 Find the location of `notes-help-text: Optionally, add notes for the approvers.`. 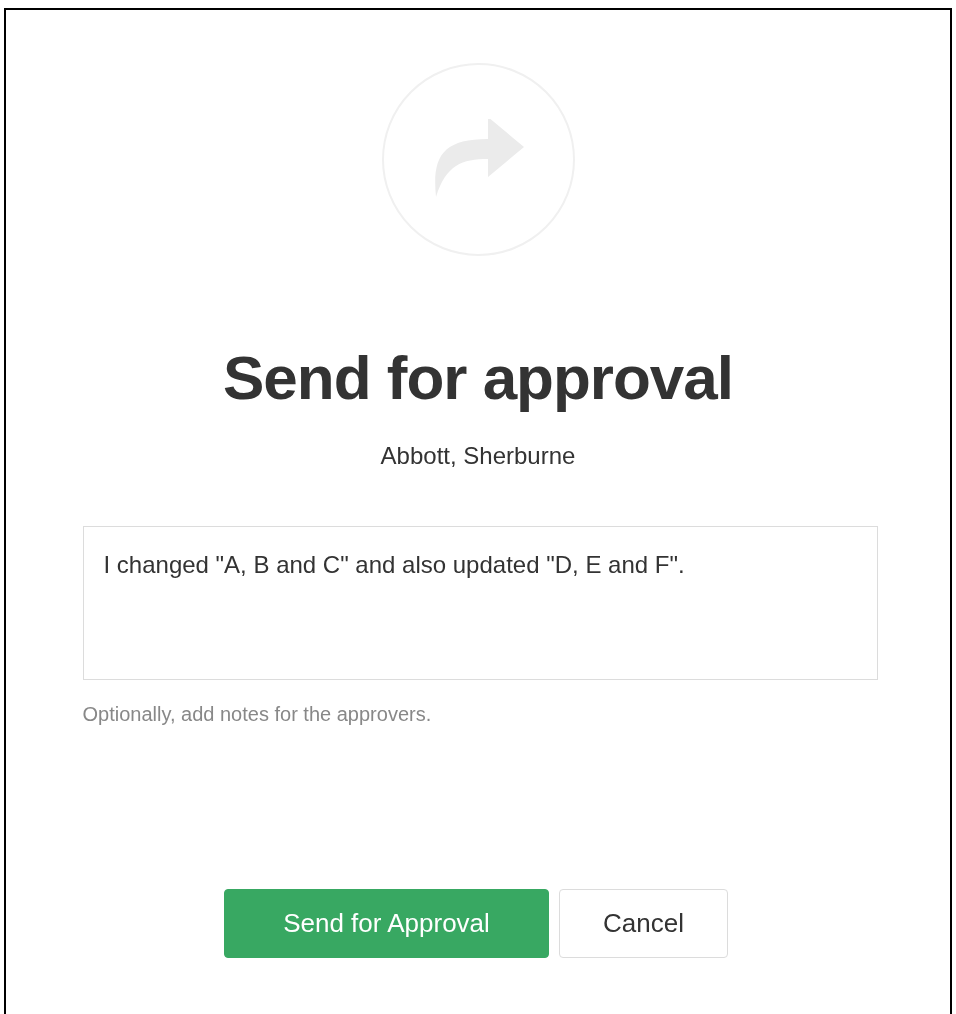

notes-help-text: Optionally, add notes for the approvers. is located at coordinates (257, 714).